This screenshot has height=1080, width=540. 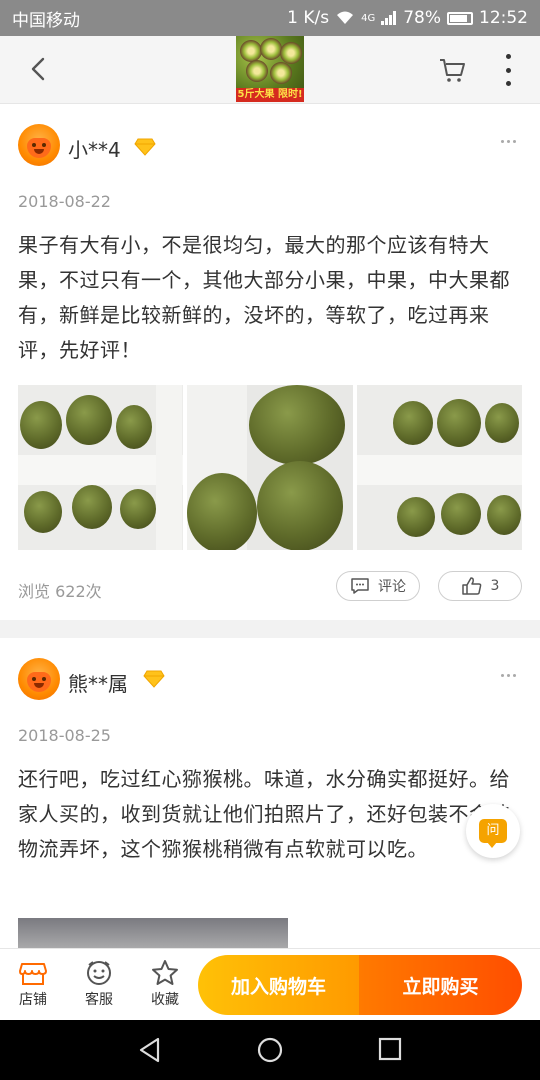 What do you see at coordinates (460, 18) in the screenshot?
I see `battery-icon` at bounding box center [460, 18].